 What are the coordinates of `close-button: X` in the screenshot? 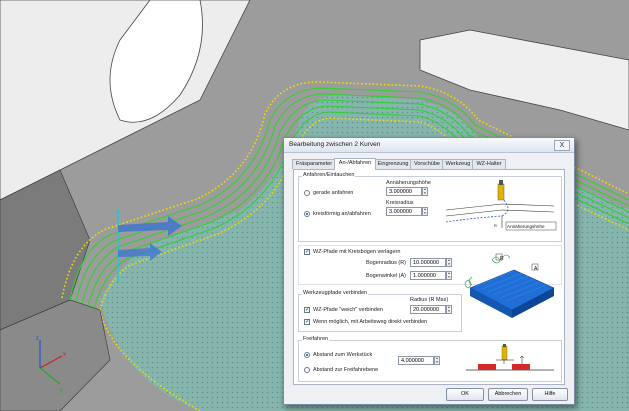 It's located at (562, 145).